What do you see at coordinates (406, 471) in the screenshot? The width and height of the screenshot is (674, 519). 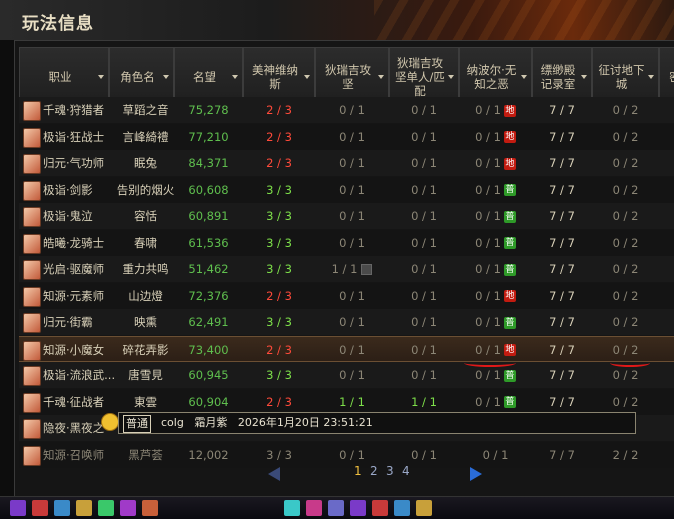 I see `page-4: 4` at bounding box center [406, 471].